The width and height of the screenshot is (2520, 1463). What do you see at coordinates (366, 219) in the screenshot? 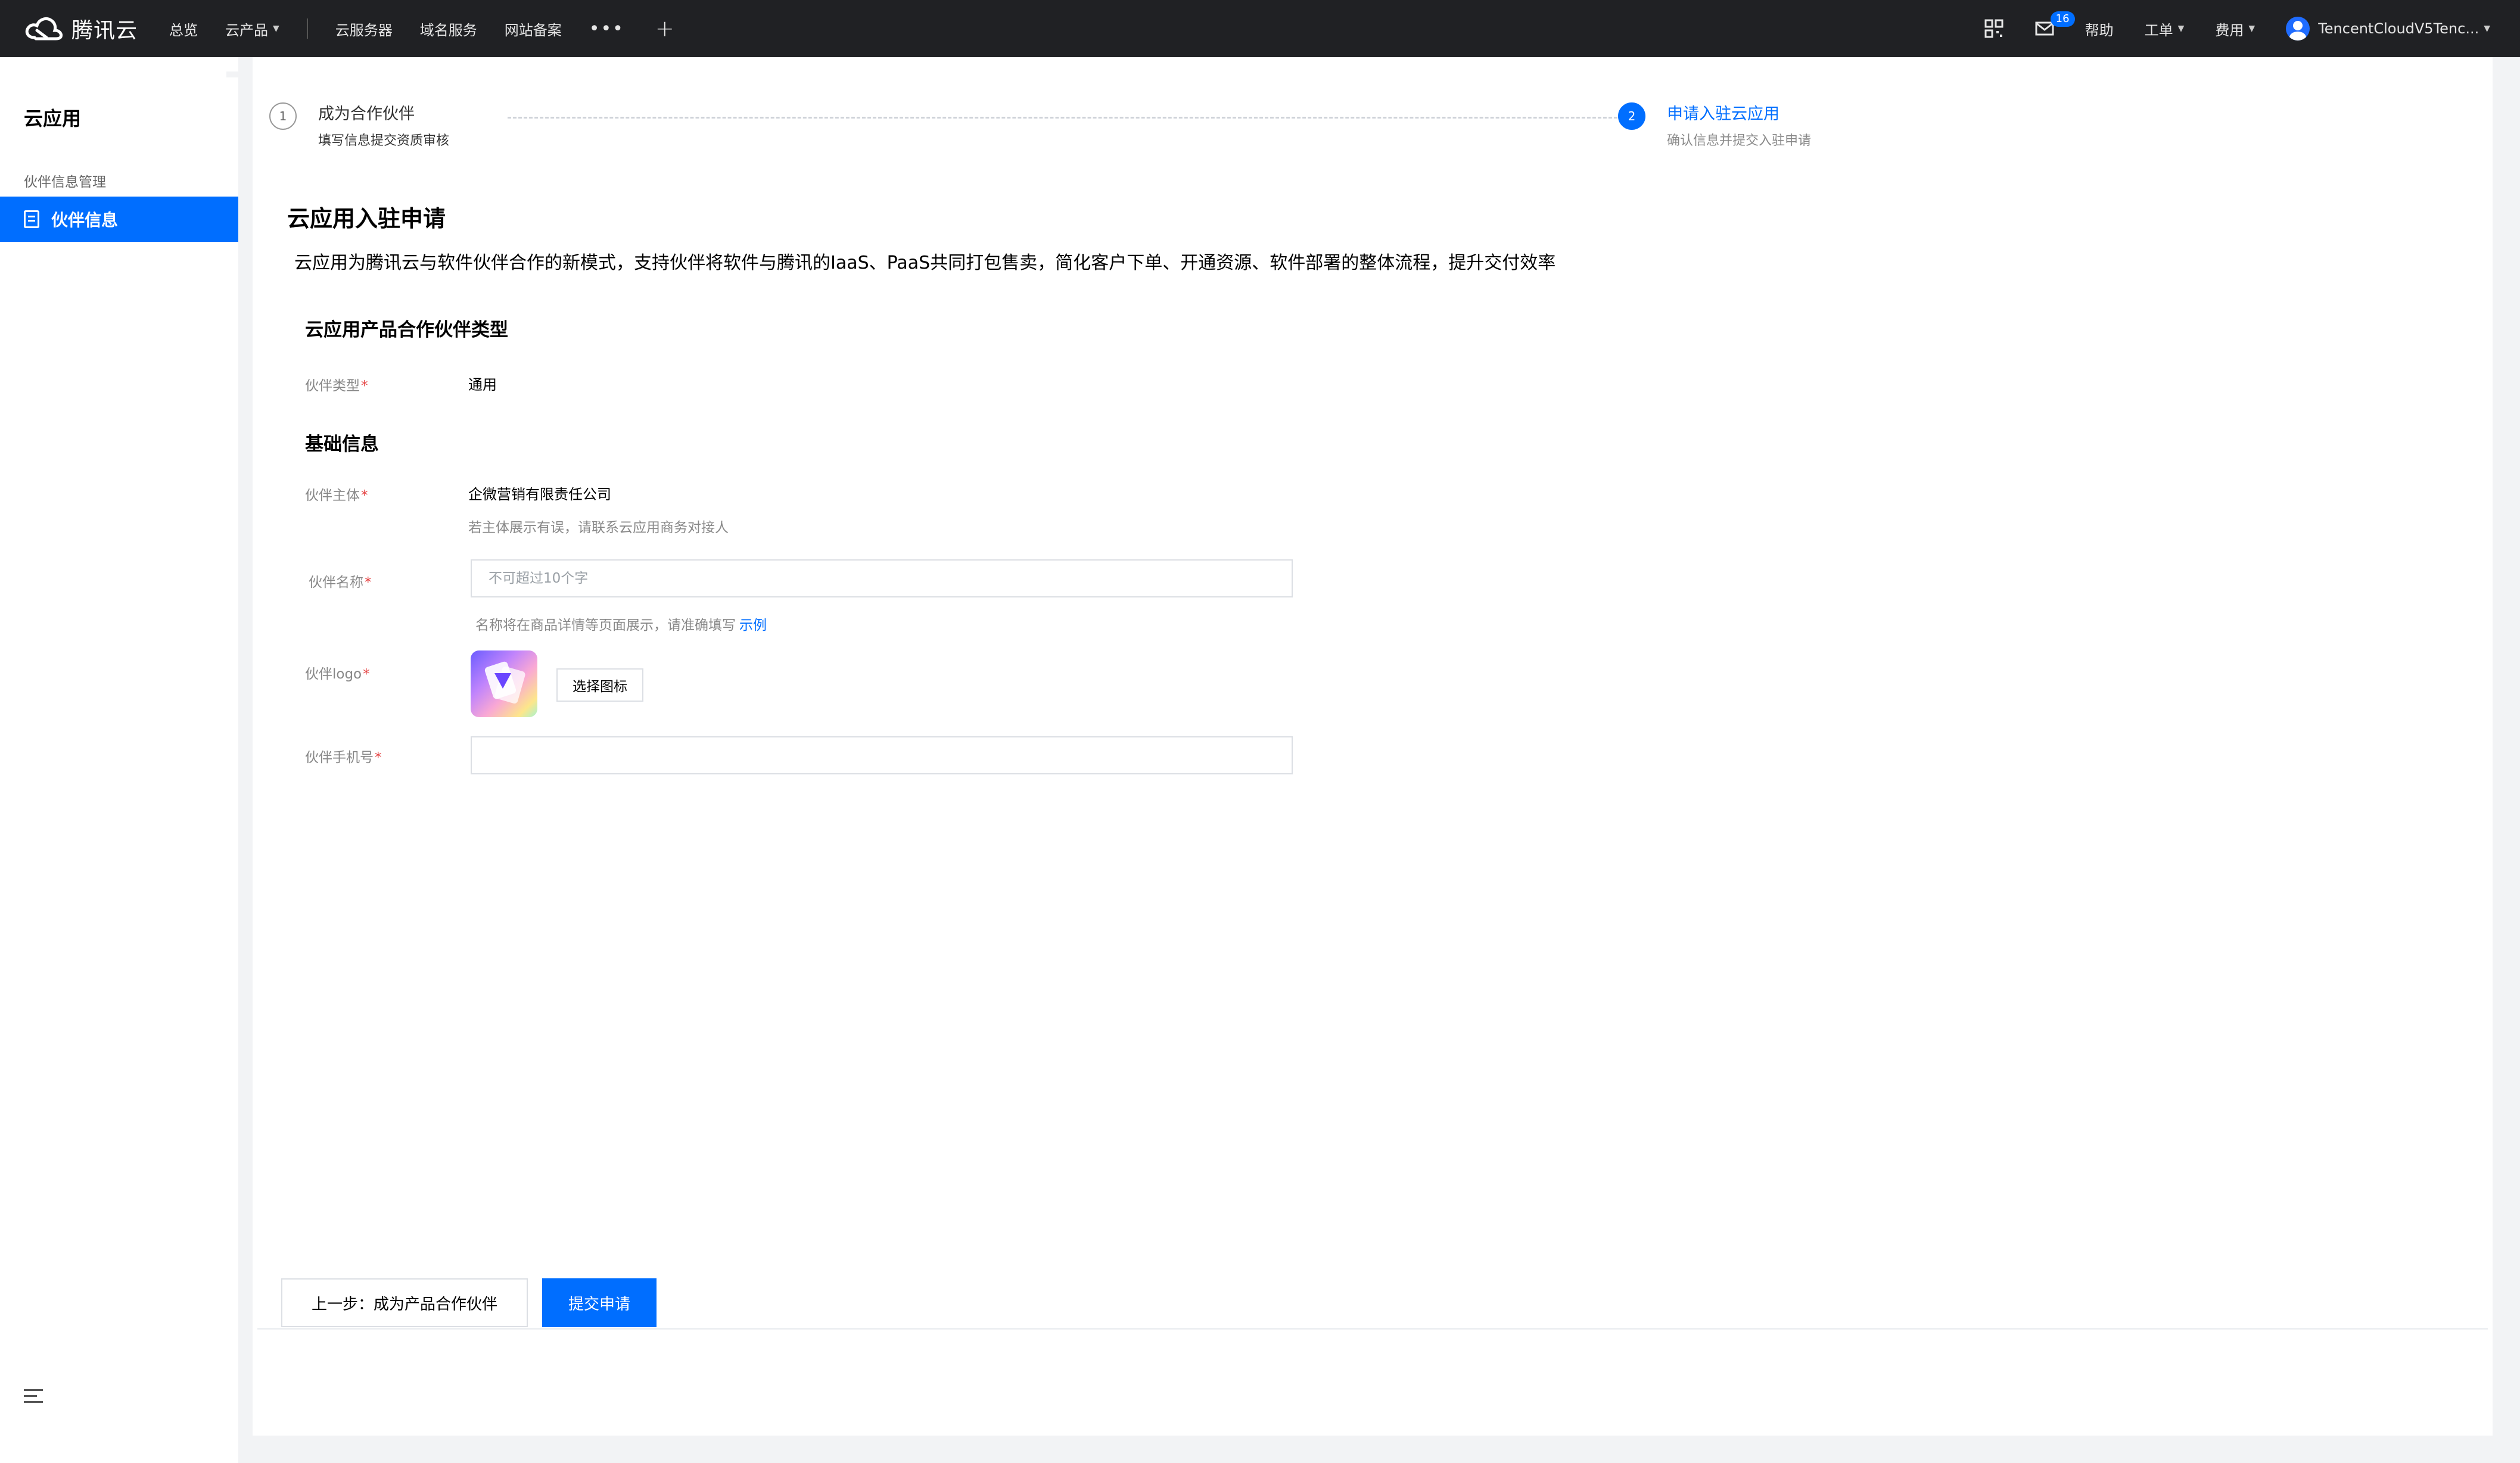
I see `page-title: 云应用入驻申请` at bounding box center [366, 219].